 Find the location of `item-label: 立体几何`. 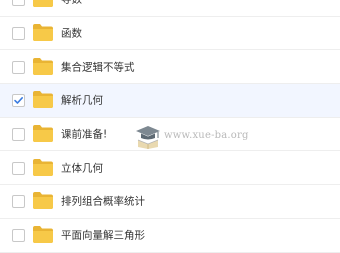

item-label: 立体几何 is located at coordinates (82, 168).